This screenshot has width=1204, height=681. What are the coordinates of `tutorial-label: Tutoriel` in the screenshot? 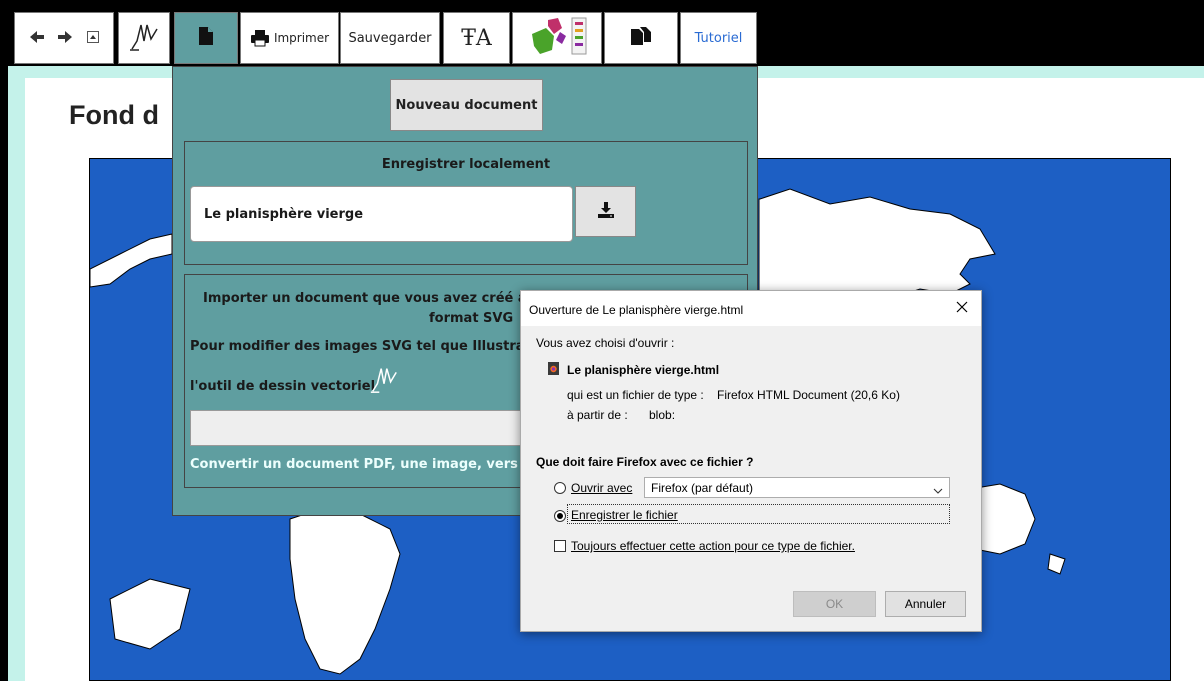 It's located at (718, 38).